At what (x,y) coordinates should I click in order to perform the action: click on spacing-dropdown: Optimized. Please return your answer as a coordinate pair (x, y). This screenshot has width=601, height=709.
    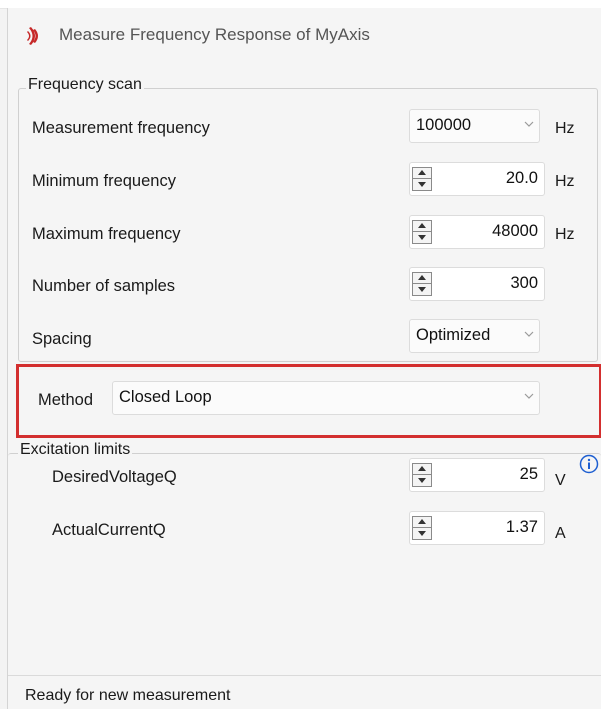
    Looking at the image, I should click on (474, 336).